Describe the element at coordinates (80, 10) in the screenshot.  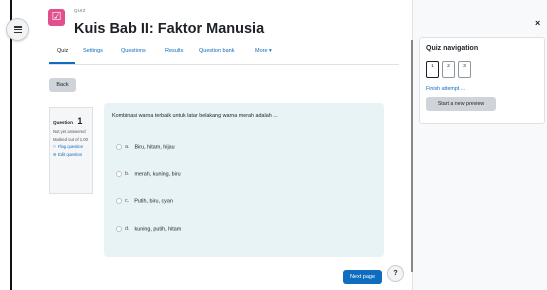
I see `activity-type-label: QUIZ` at that location.